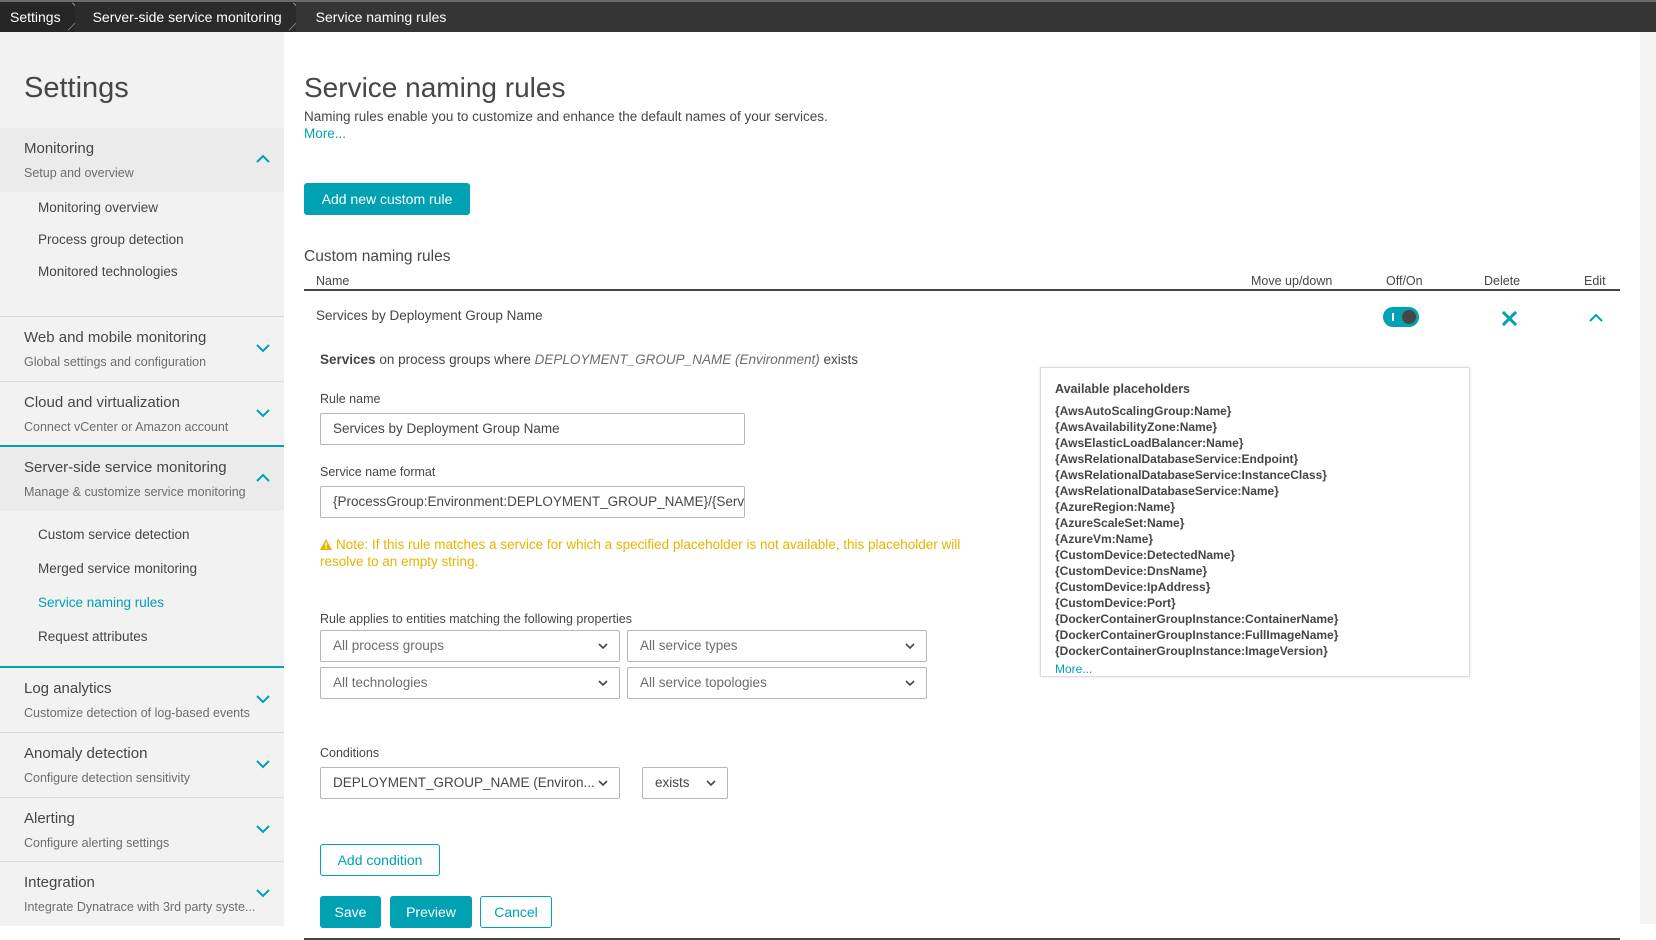 This screenshot has height=940, width=1656. What do you see at coordinates (117, 568) in the screenshot?
I see `sidebar-item-merged-service-monitoring: Merged service monitoring` at bounding box center [117, 568].